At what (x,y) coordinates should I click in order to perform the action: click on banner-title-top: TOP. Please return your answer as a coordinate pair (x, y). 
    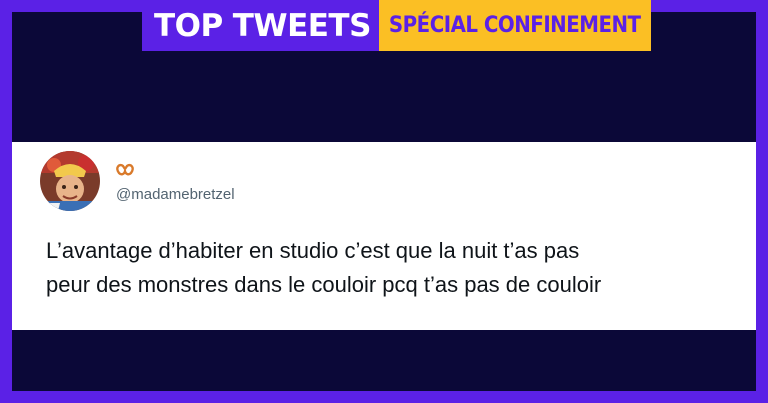
    Looking at the image, I should click on (188, 25).